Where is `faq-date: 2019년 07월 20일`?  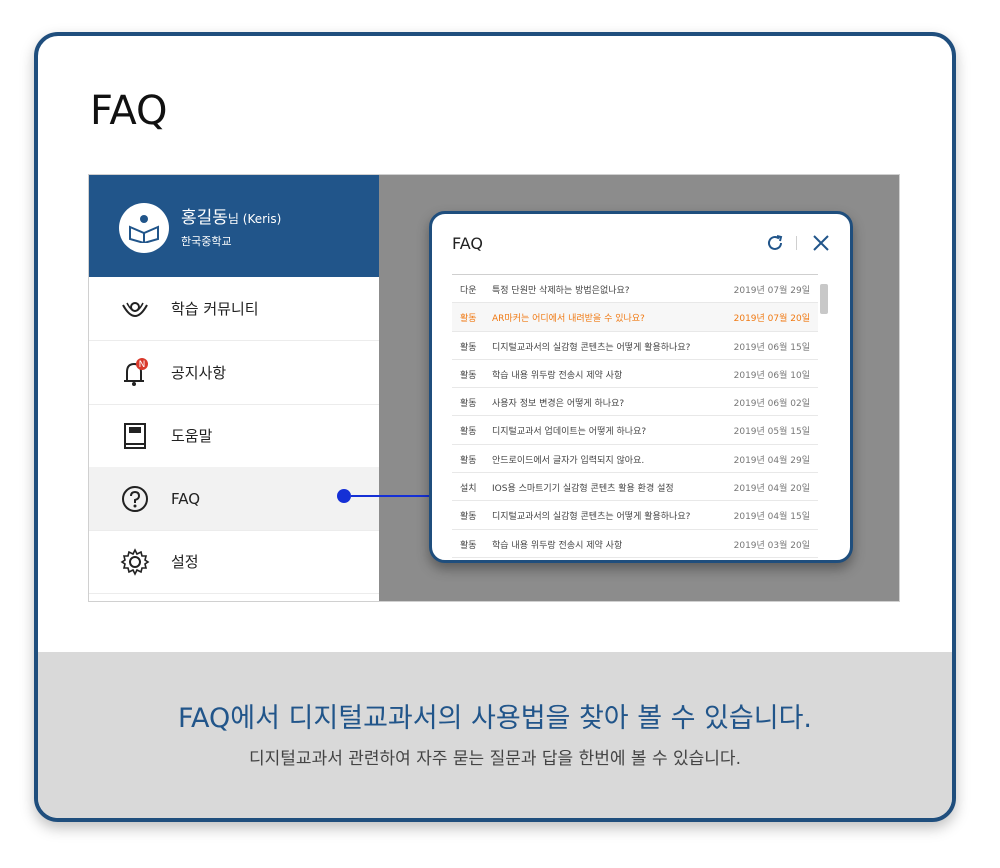
faq-date: 2019년 07월 20일 is located at coordinates (771, 319).